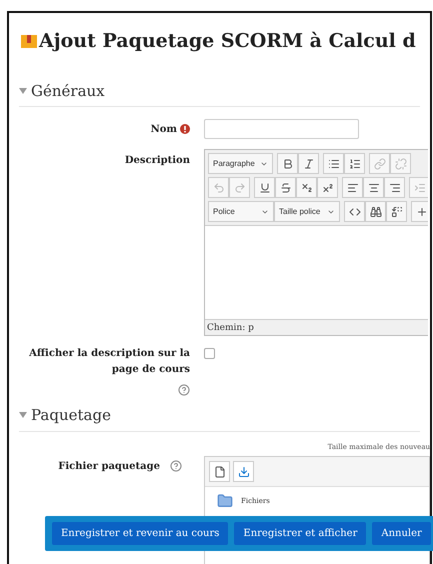 The image size is (433, 564). Describe the element at coordinates (285, 187) in the screenshot. I see `strikethrough-icon` at that location.